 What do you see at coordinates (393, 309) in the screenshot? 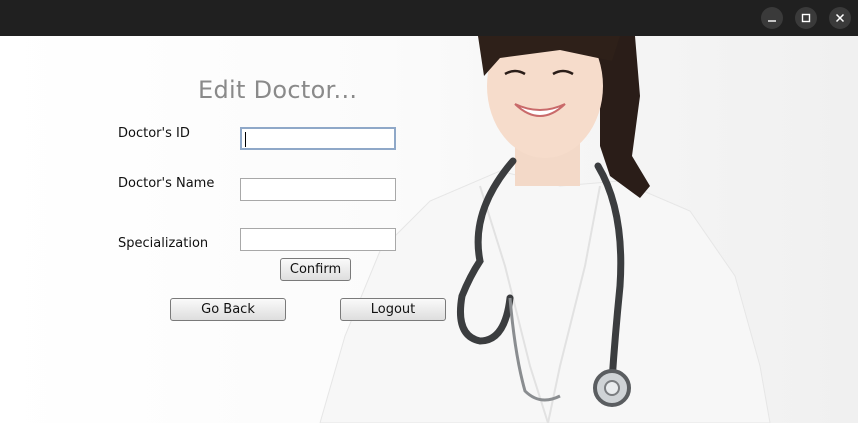
I see `logout-button: Logout` at bounding box center [393, 309].